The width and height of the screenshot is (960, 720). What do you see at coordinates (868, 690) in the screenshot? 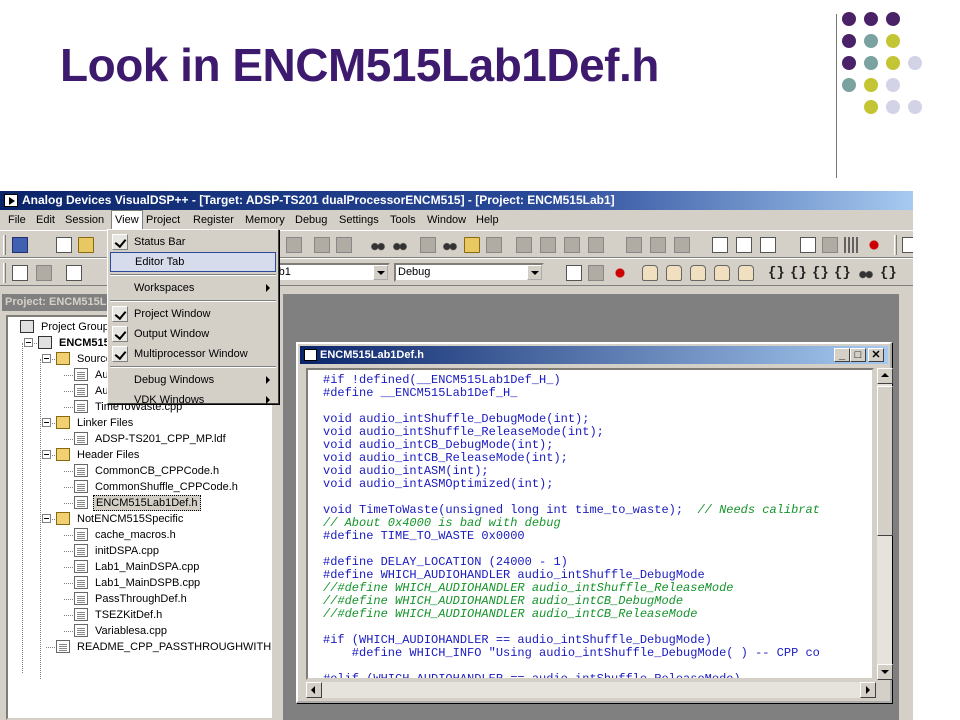
I see `scroll-right-icon` at bounding box center [868, 690].